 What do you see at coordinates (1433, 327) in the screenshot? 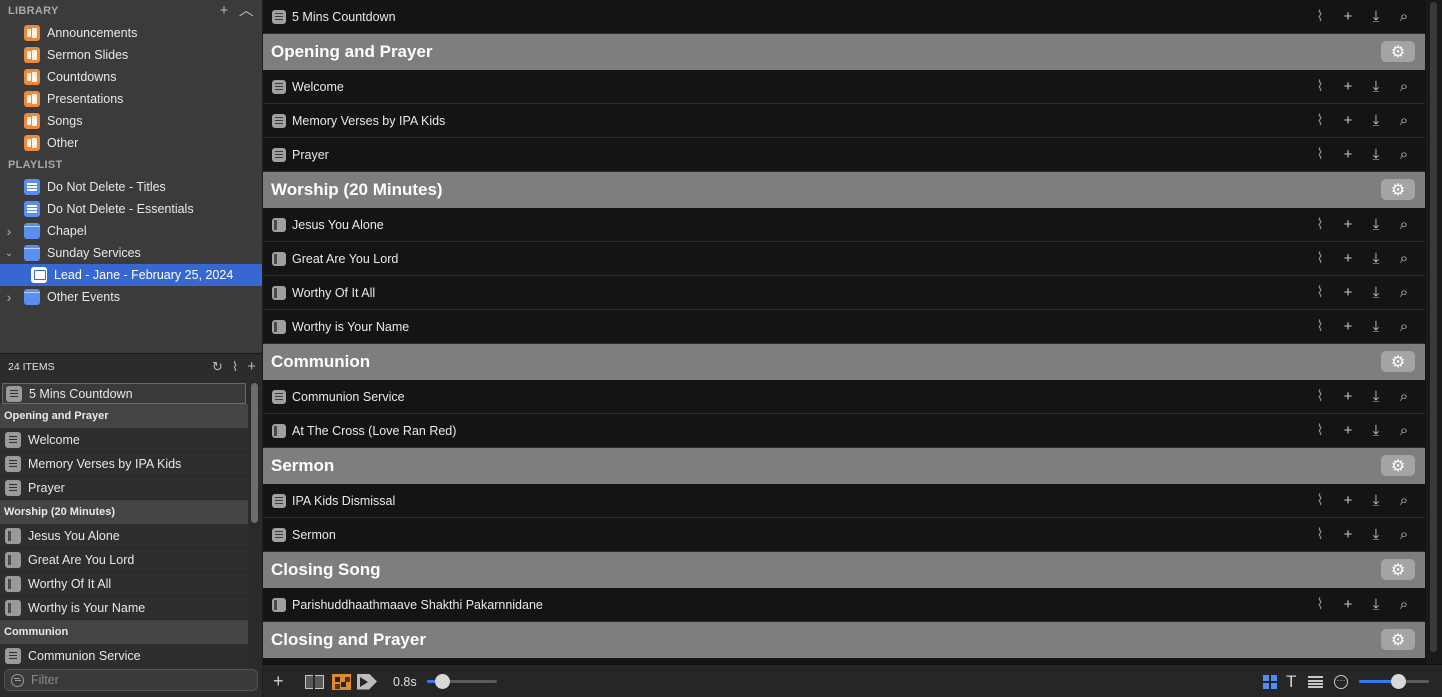
I see `main-scrollbar-thumb` at bounding box center [1433, 327].